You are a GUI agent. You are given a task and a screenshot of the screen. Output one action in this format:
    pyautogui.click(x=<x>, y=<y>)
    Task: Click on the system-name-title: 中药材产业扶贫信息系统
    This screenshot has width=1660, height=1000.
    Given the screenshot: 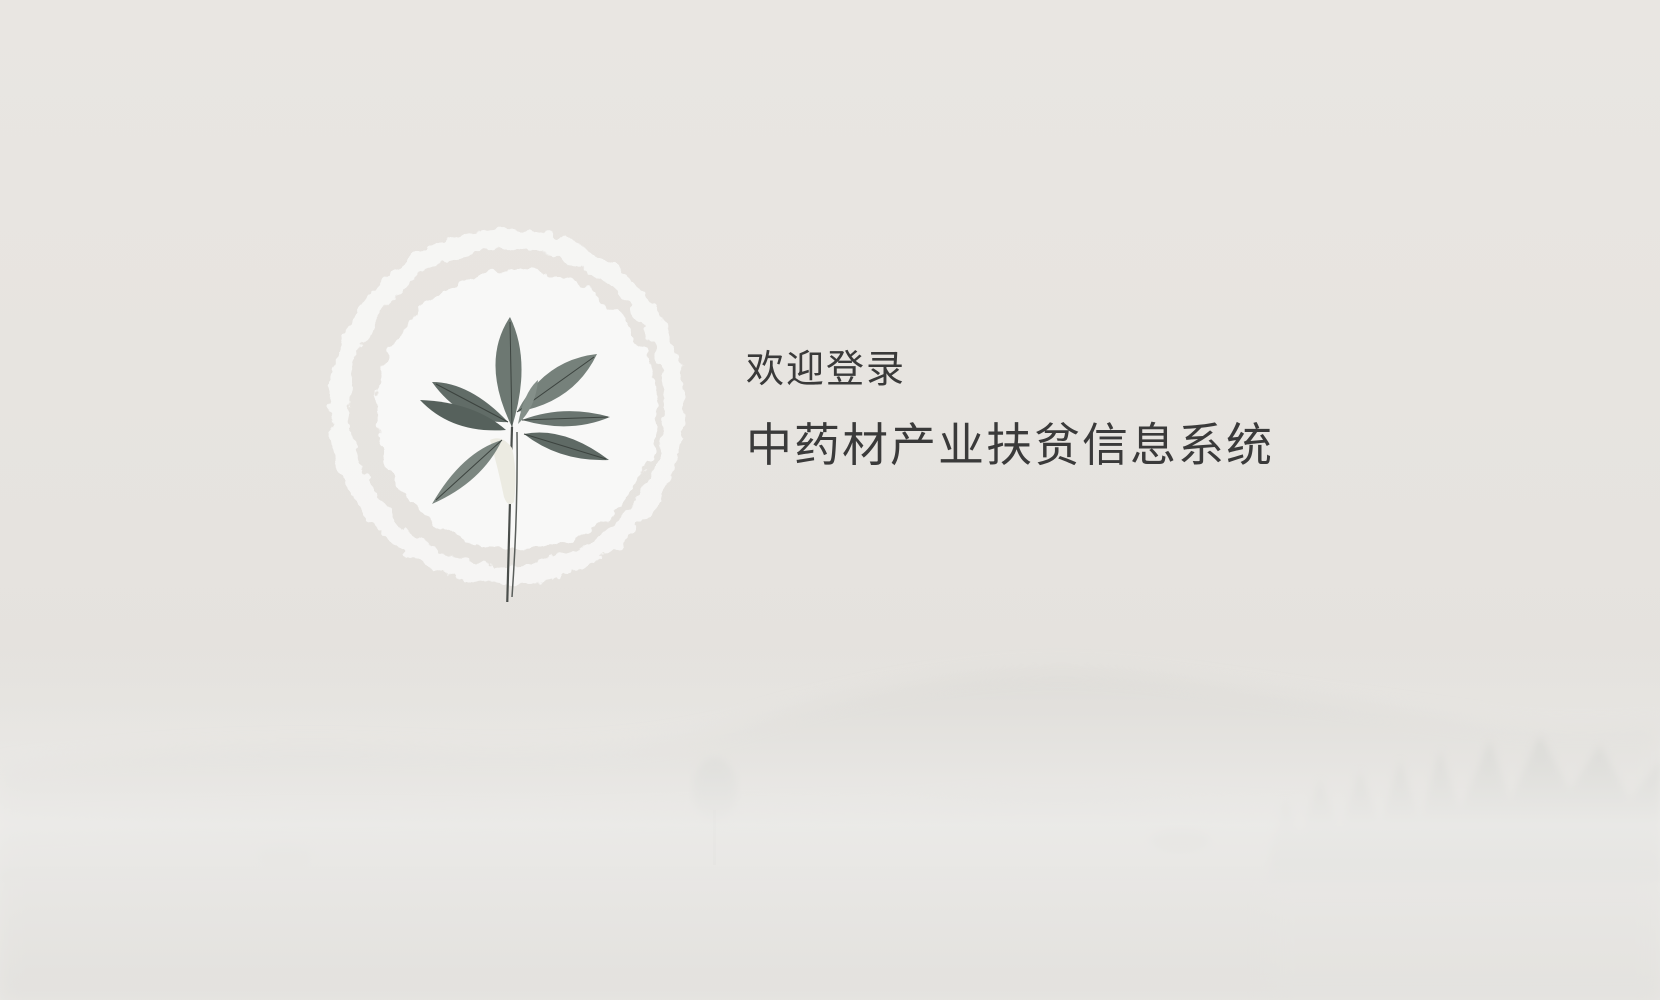 What is the action you would take?
    pyautogui.click(x=1010, y=445)
    